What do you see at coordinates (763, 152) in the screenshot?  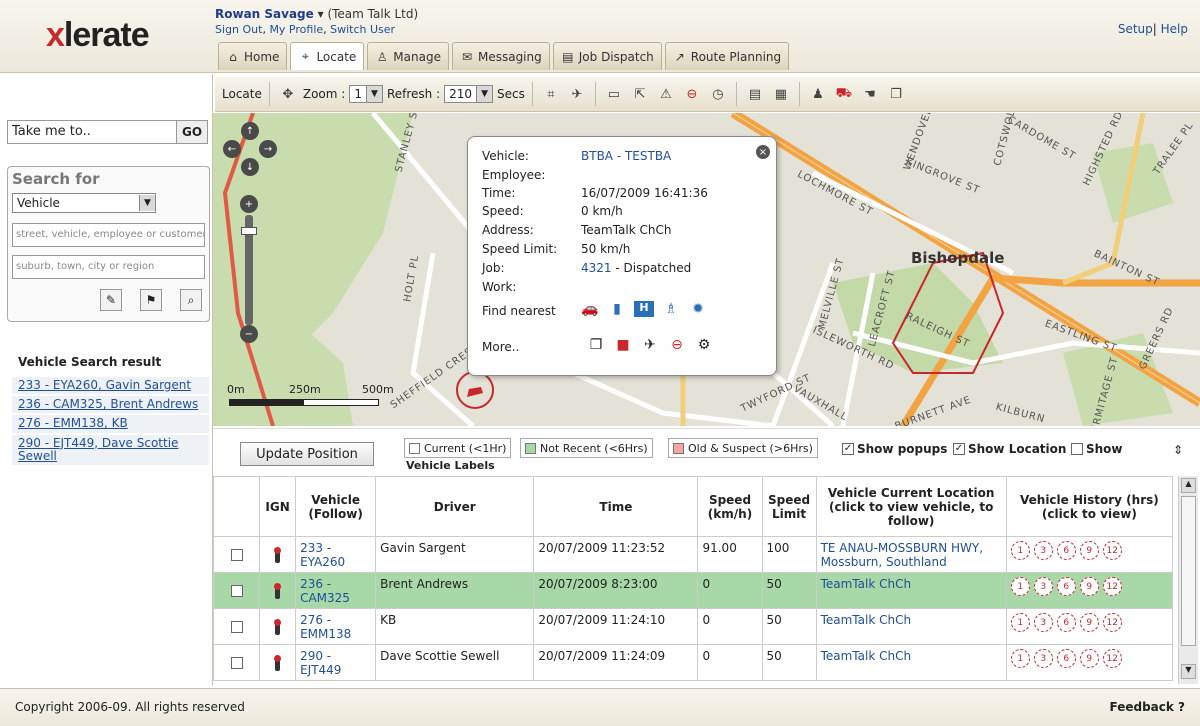 I see `close-icon: ×` at bounding box center [763, 152].